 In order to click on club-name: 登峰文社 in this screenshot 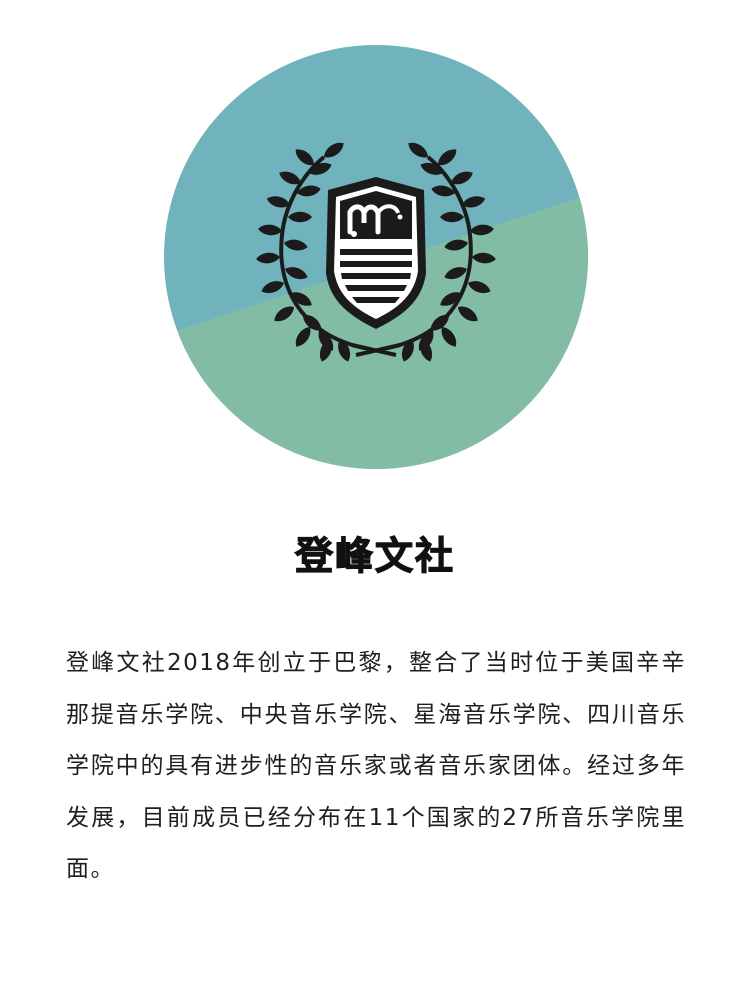, I will do `click(374, 555)`.